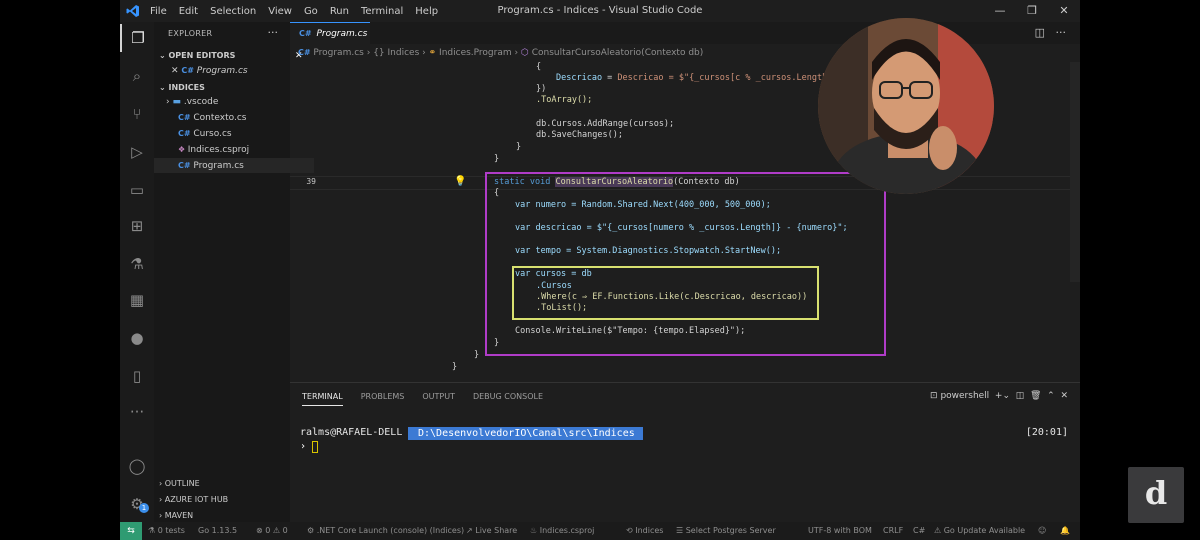 The height and width of the screenshot is (540, 1200). Describe the element at coordinates (183, 149) in the screenshot. I see `csproj-icon: ❖` at that location.